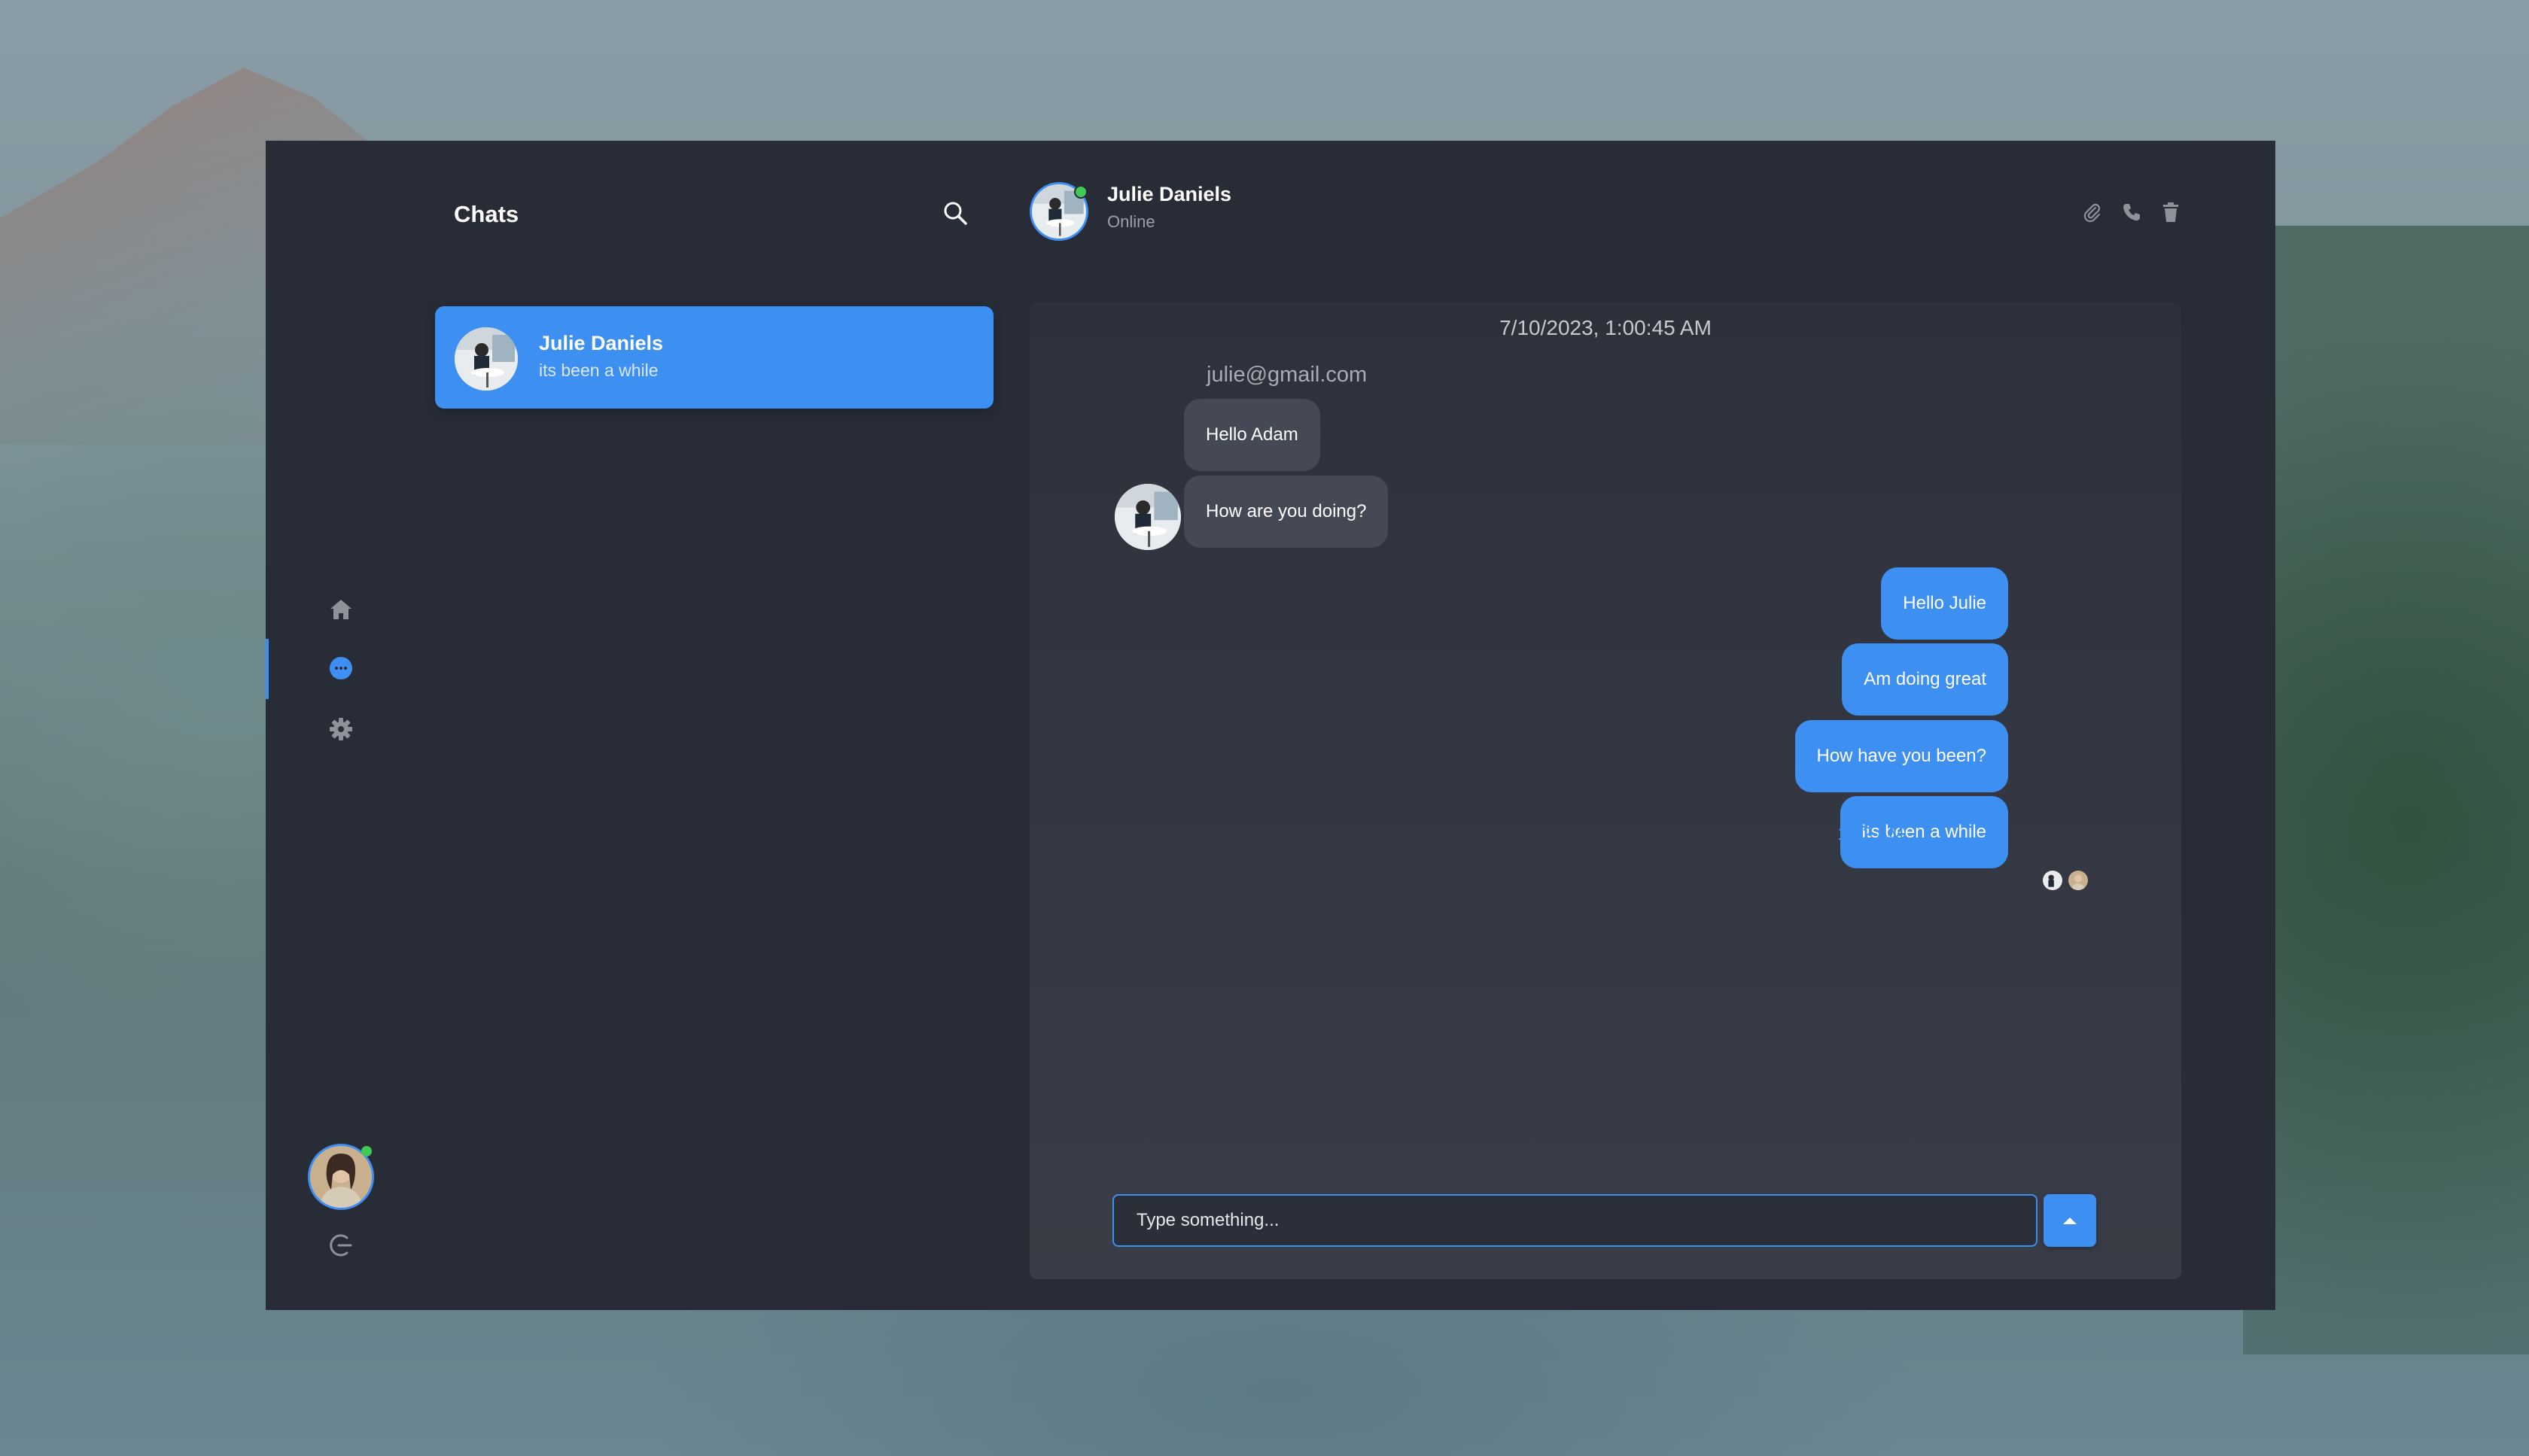 This screenshot has height=1456, width=2529. Describe the element at coordinates (1252, 435) in the screenshot. I see `incoming-message: Hello Adam` at that location.